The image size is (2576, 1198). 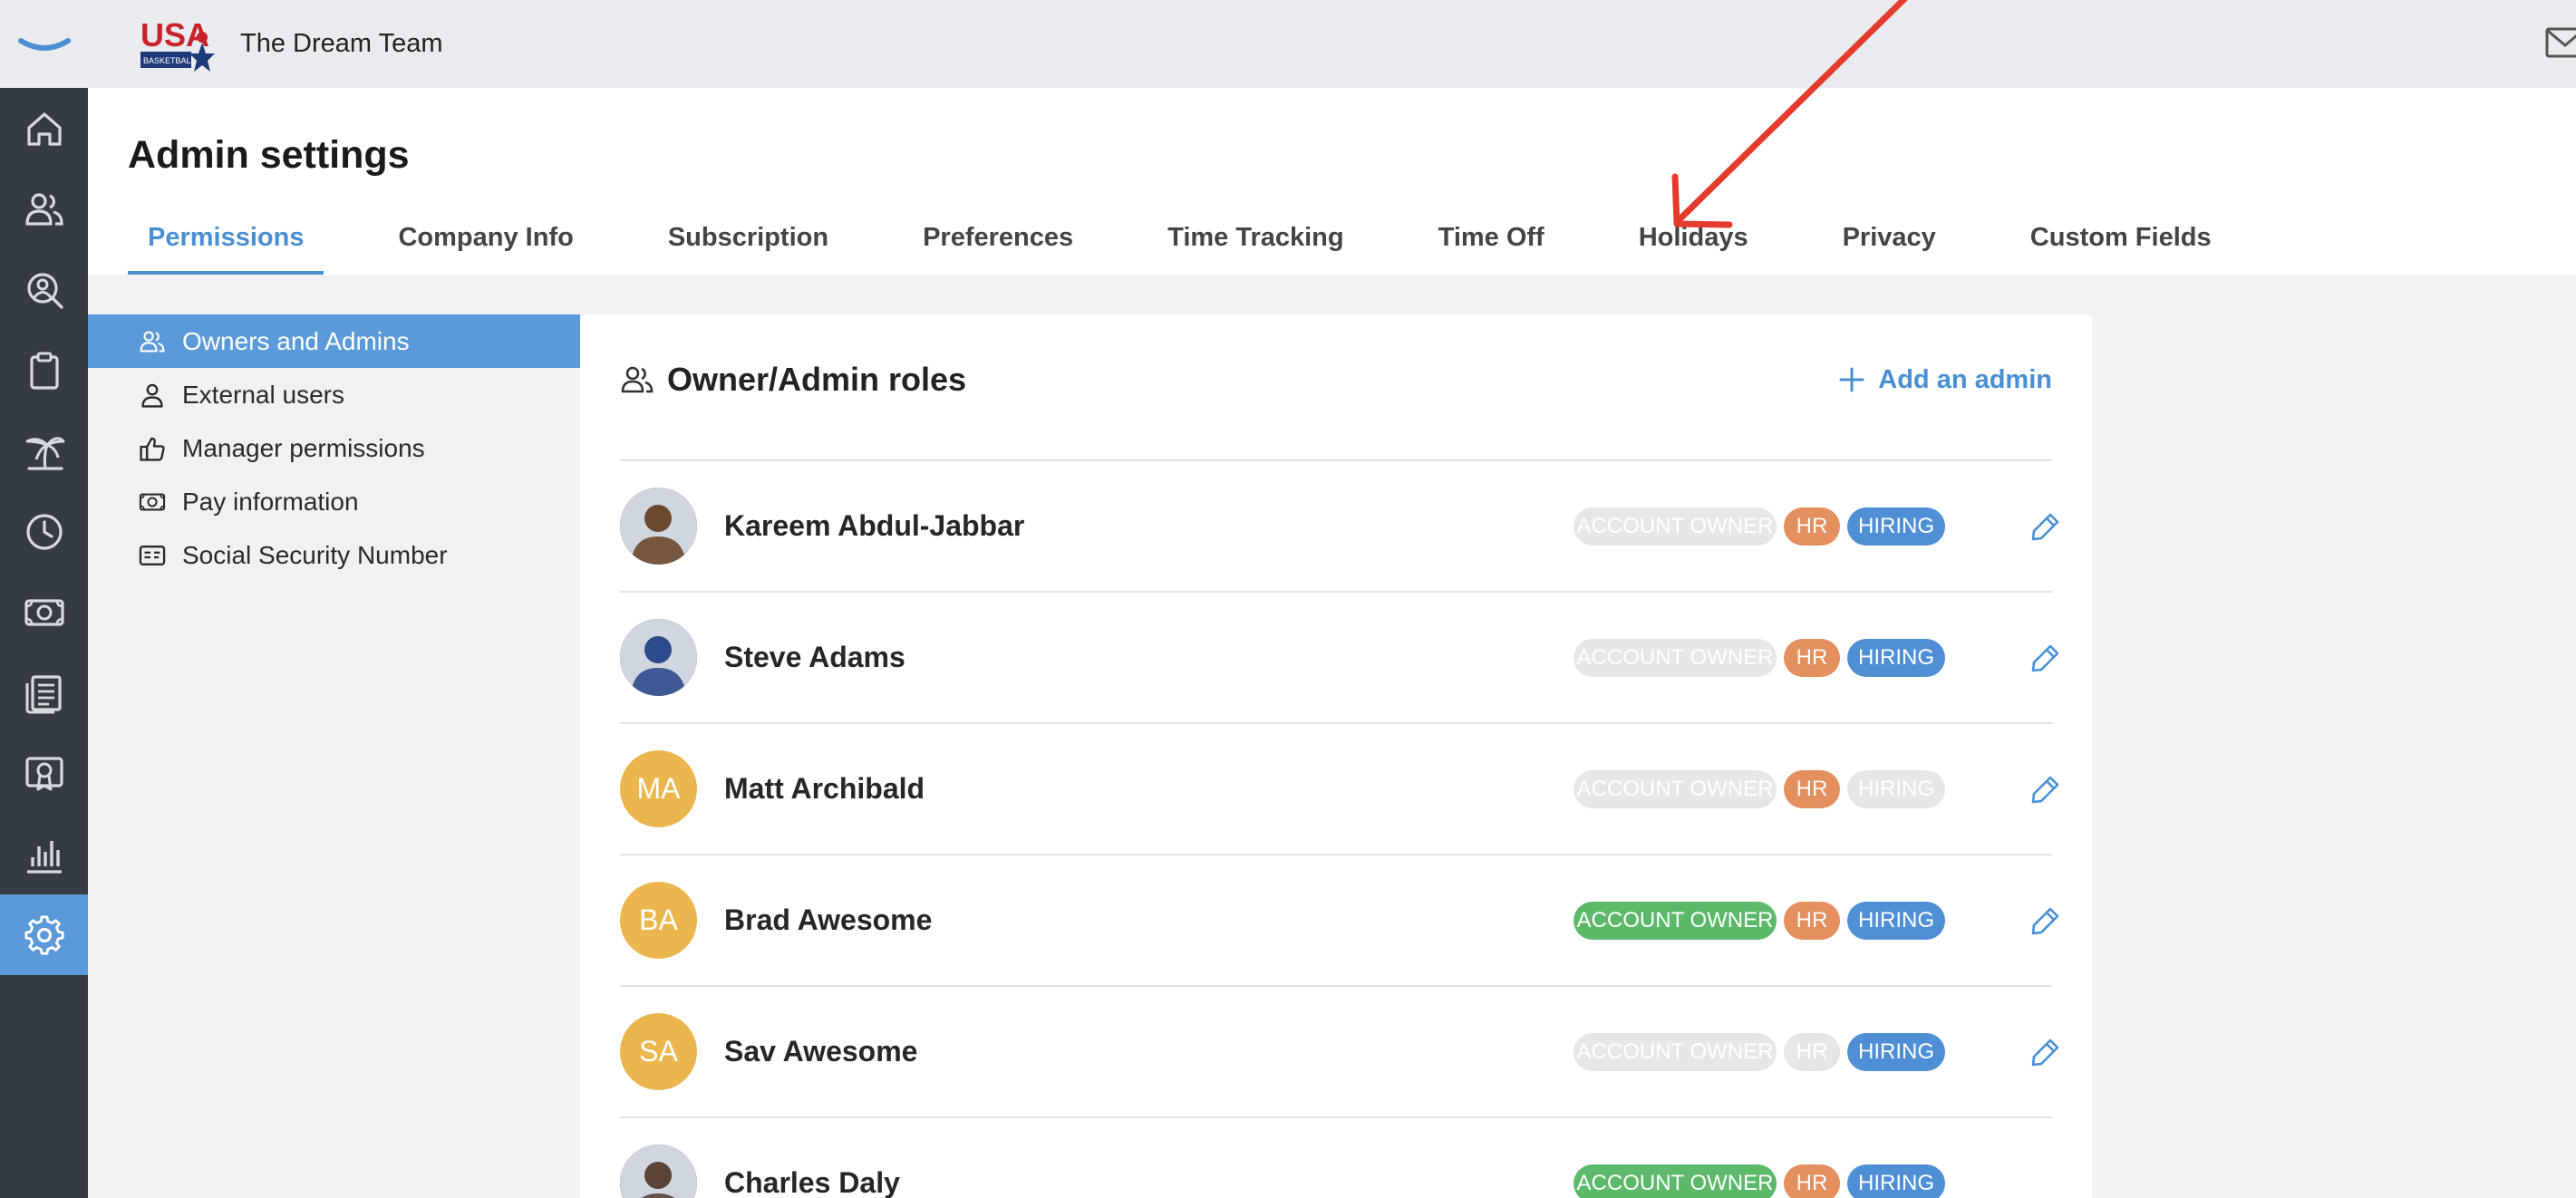 What do you see at coordinates (1332, 44) in the screenshot?
I see `top-bar: USA BASKETBALL The Dream Team` at bounding box center [1332, 44].